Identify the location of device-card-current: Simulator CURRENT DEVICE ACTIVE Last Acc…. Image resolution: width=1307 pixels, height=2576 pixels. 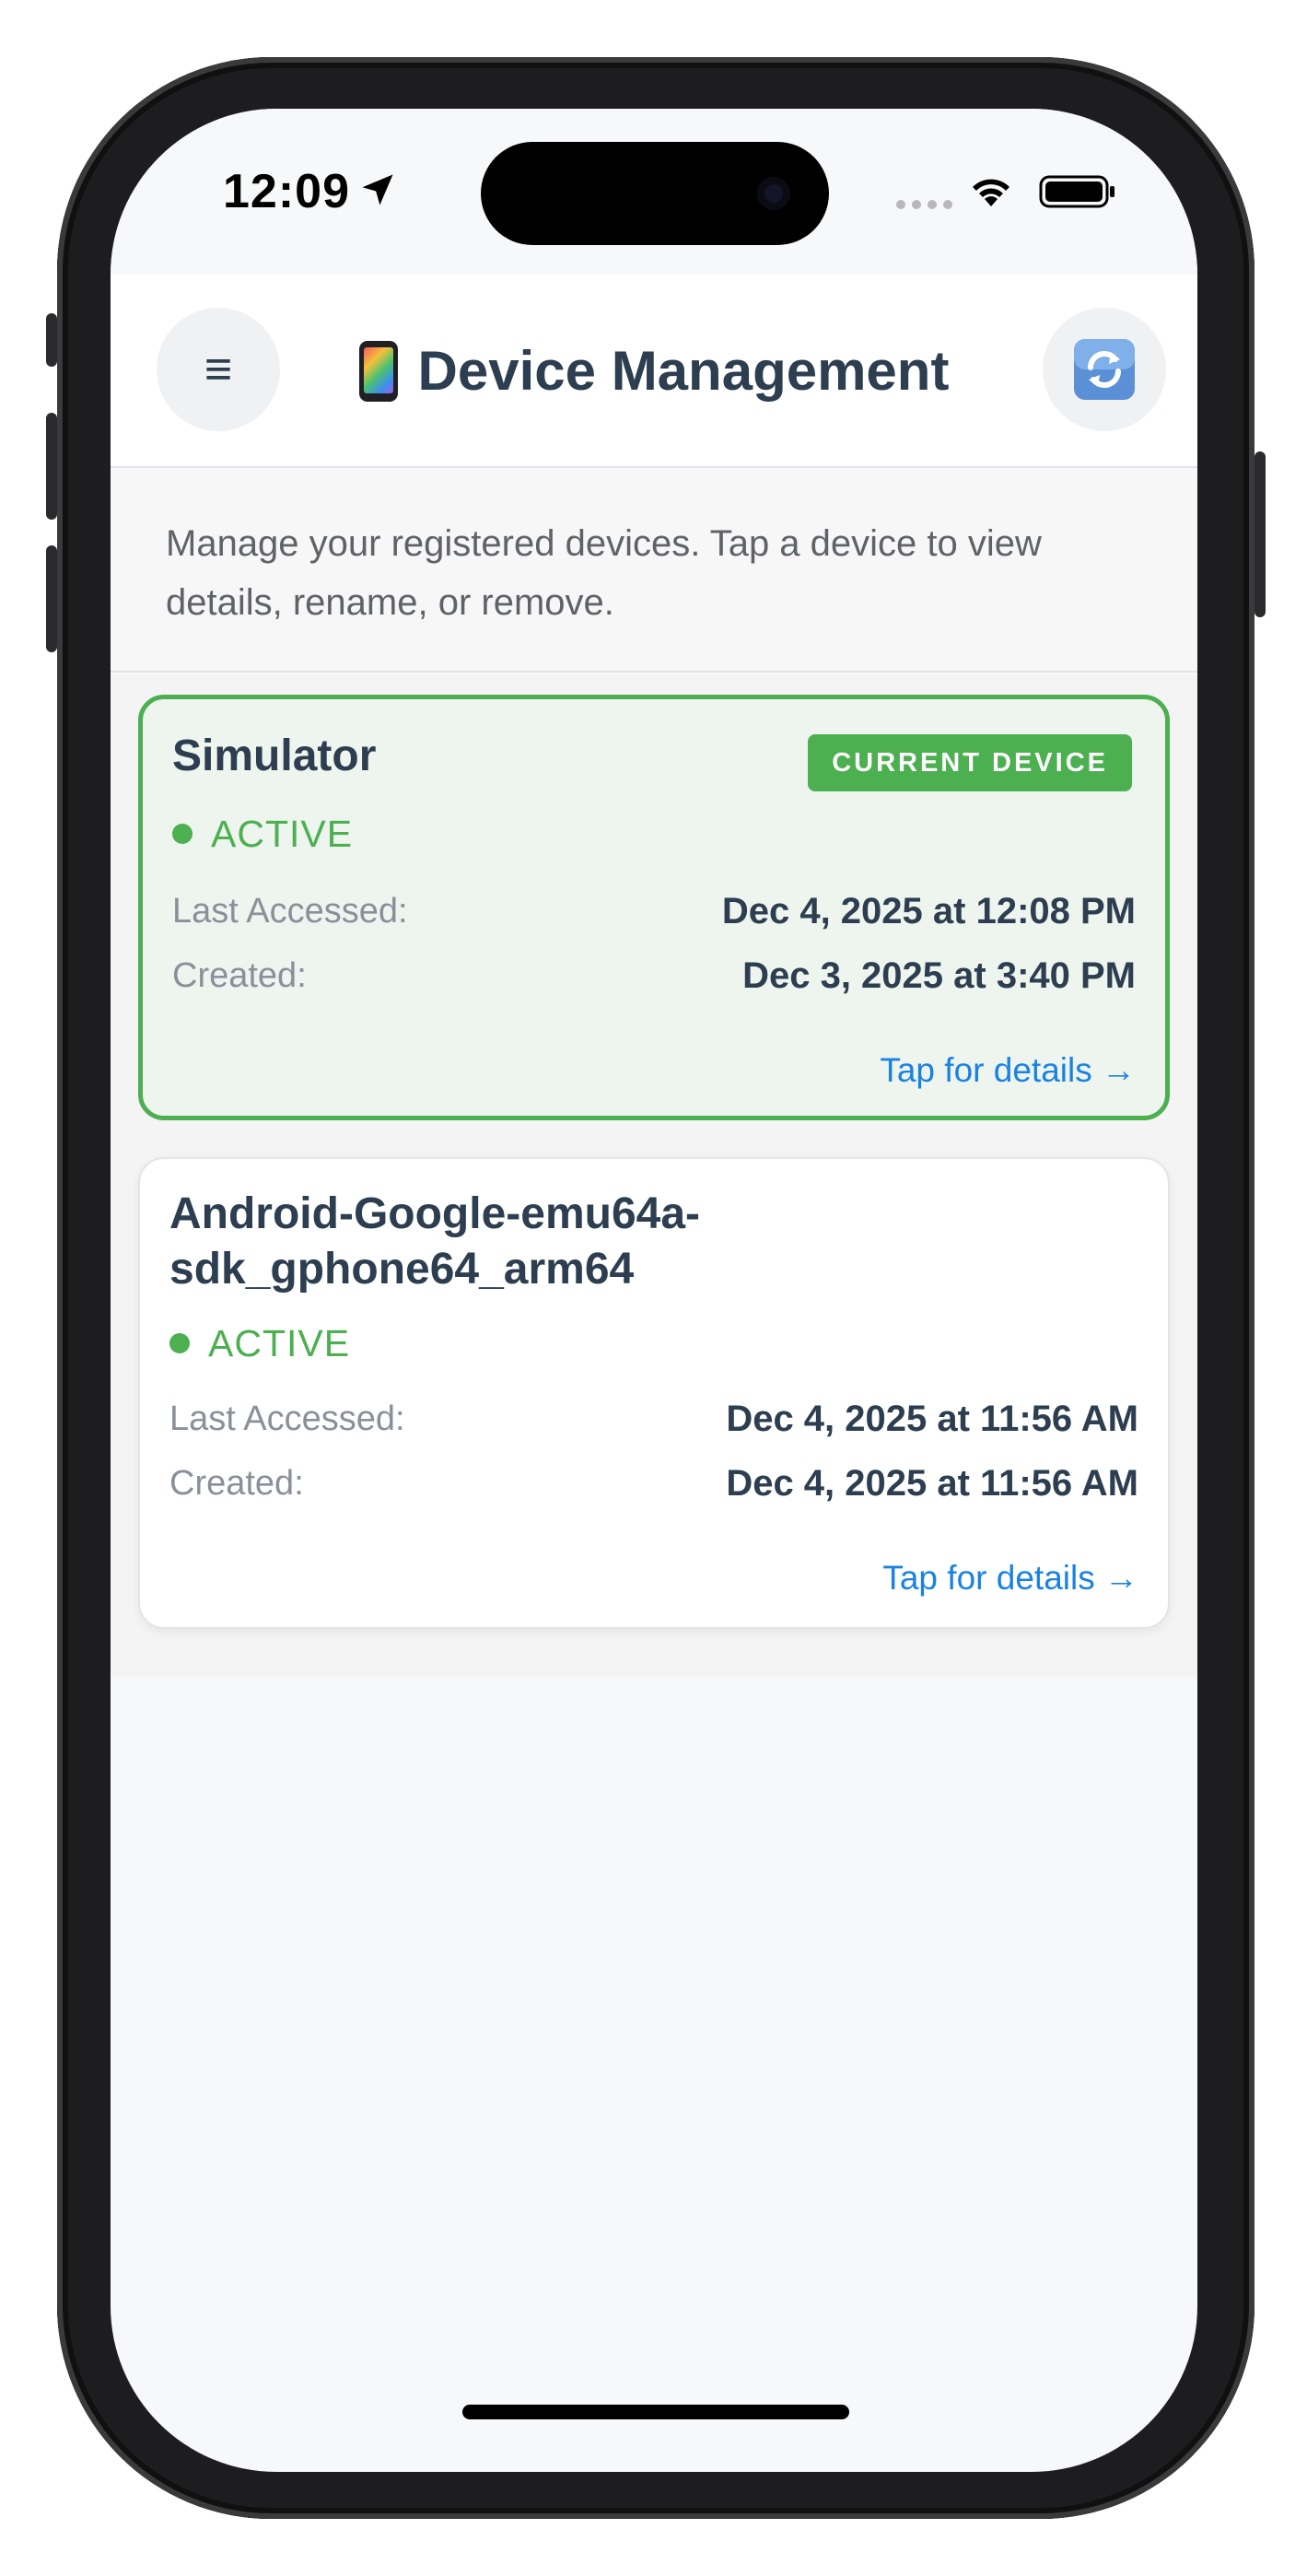
(654, 907).